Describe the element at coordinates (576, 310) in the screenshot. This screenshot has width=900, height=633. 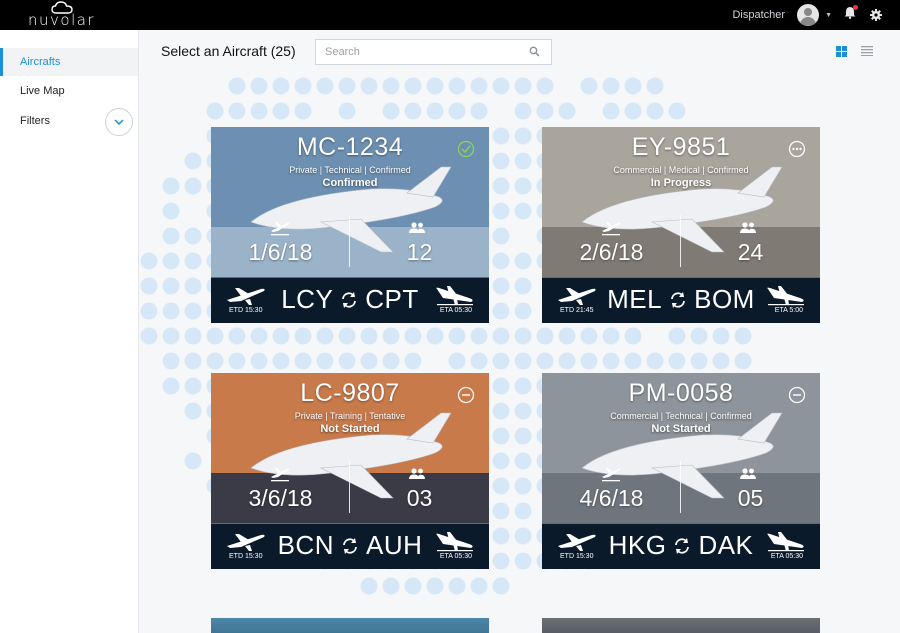
I see `etd-time: ETD 21:45` at that location.